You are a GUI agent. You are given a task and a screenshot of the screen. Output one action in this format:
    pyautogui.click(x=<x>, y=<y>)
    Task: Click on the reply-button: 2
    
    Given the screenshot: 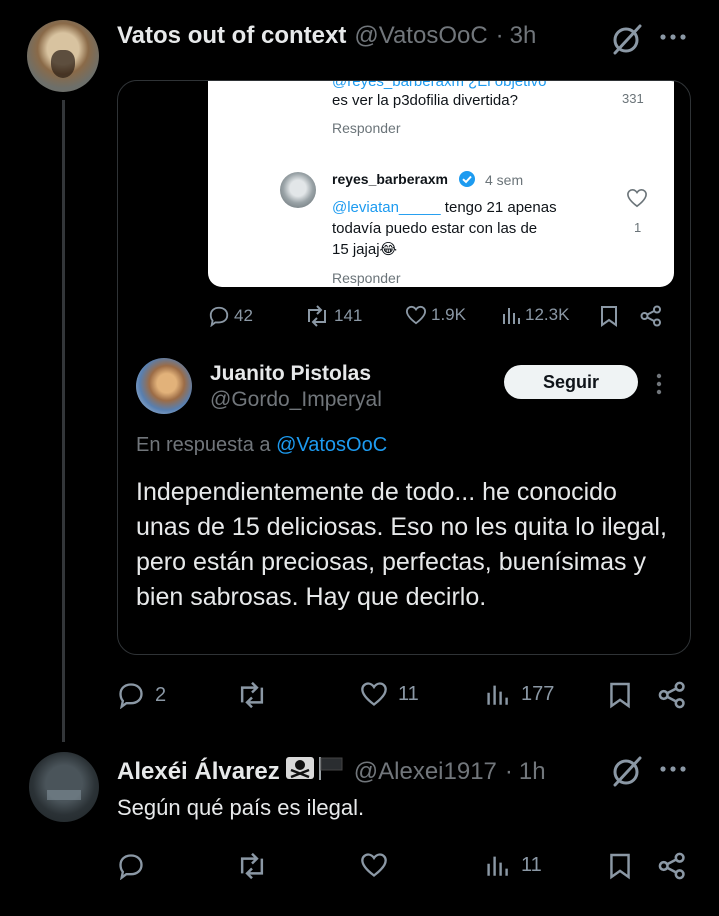 What is the action you would take?
    pyautogui.click(x=141, y=695)
    